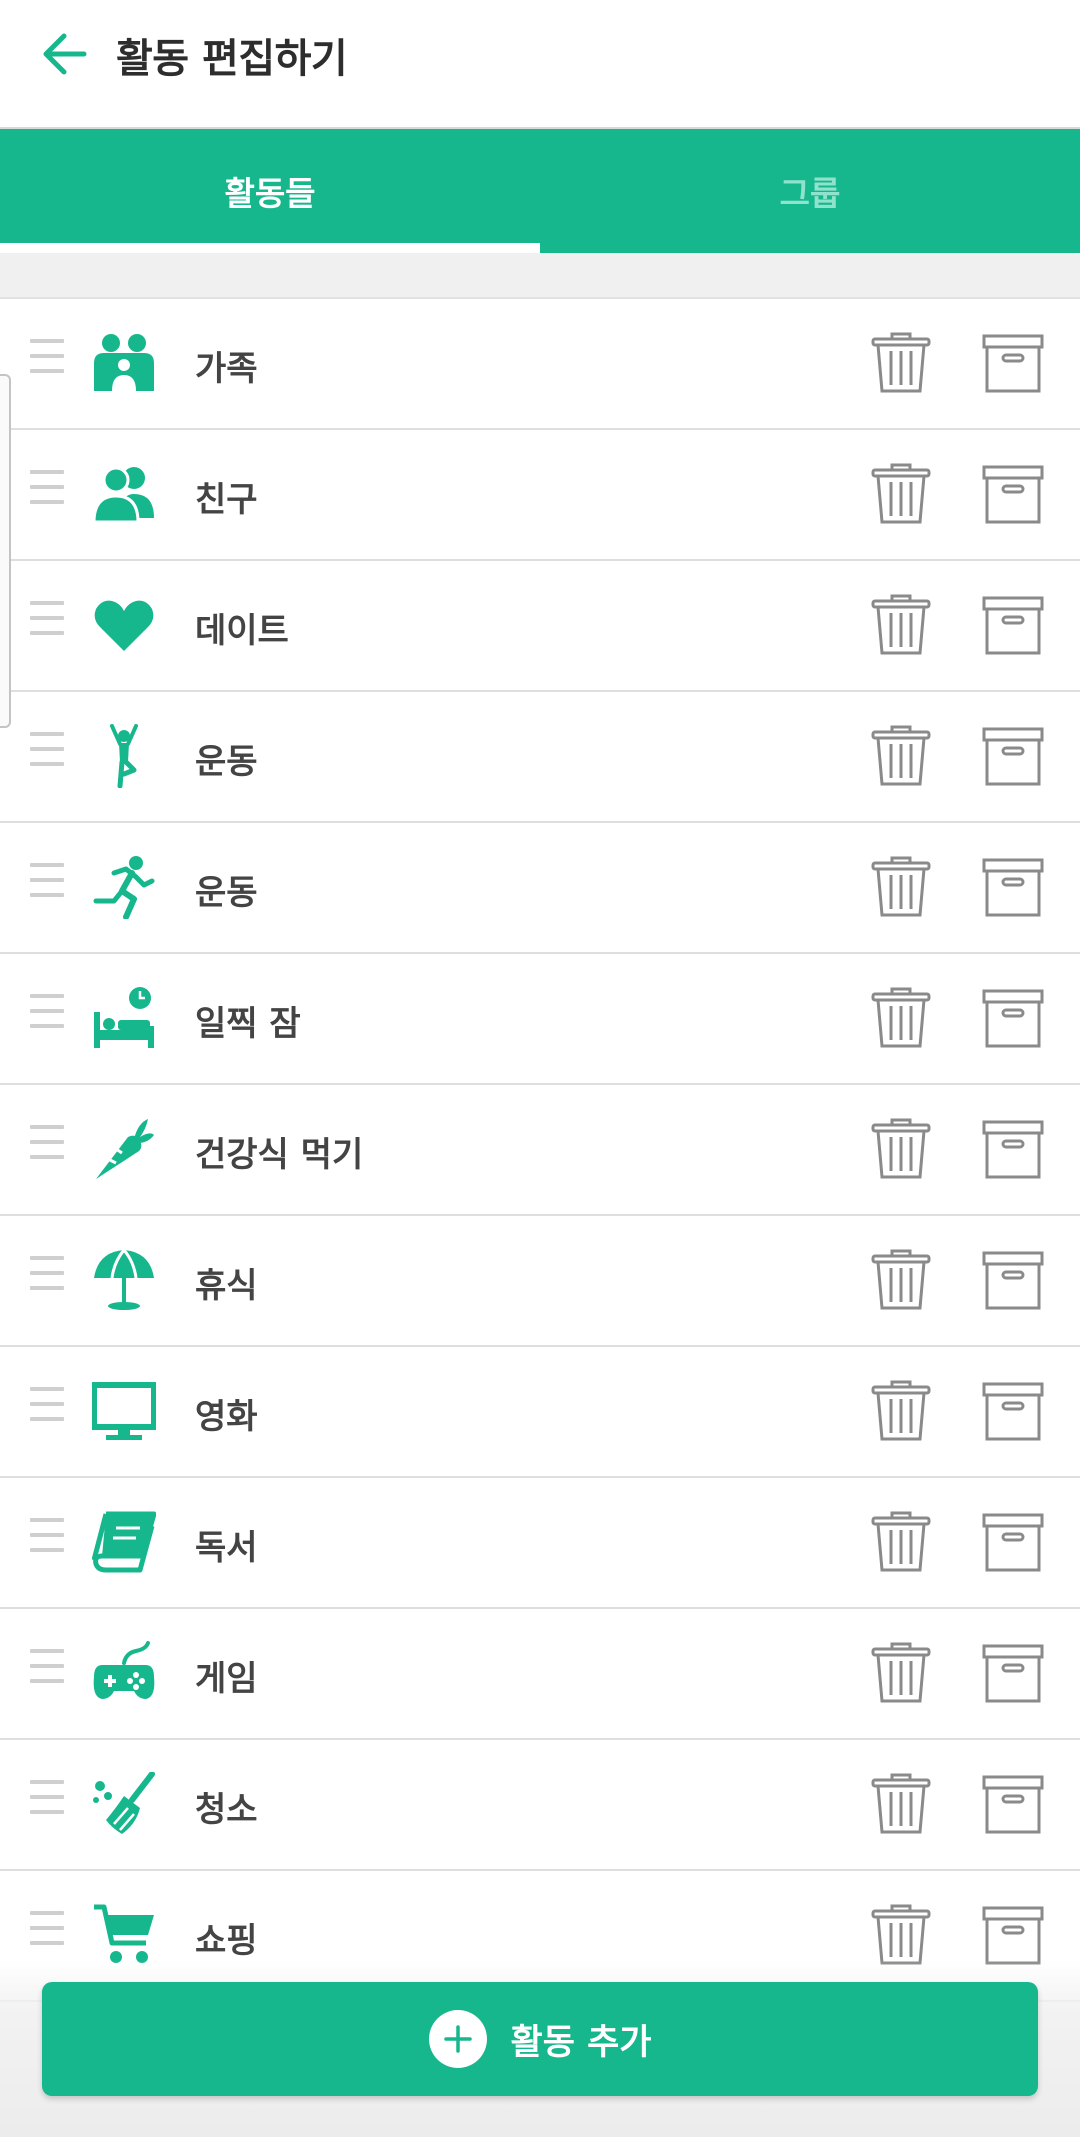 The image size is (1080, 2137). What do you see at coordinates (540, 1674) in the screenshot?
I see `list-item: 게임` at bounding box center [540, 1674].